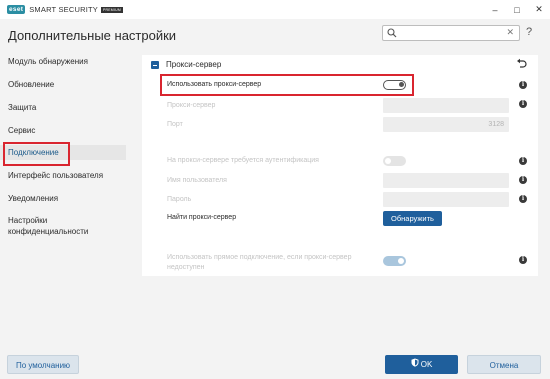 The width and height of the screenshot is (550, 379). What do you see at coordinates (426, 364) in the screenshot?
I see `ok-label: OK` at bounding box center [426, 364].